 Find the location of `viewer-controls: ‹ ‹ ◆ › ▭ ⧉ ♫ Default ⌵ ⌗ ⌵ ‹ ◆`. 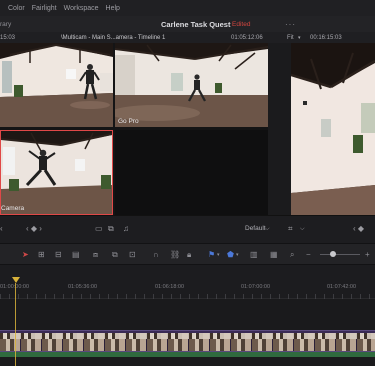

viewer-controls: ‹ ‹ ◆ › ▭ ⧉ ♫ Default ⌵ ⌗ ⌵ ‹ ◆ is located at coordinates (187, 229).